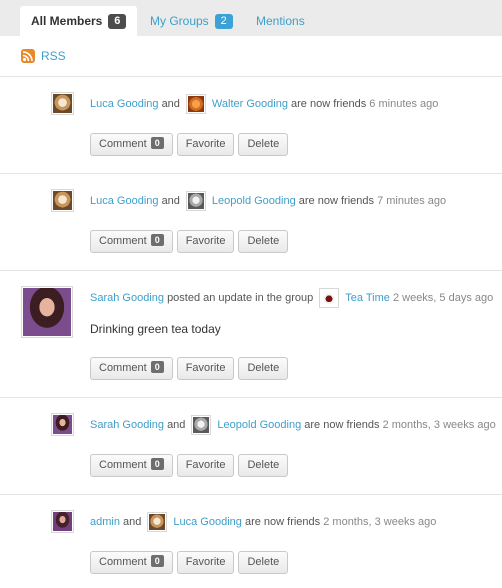  I want to click on tab-mentions: Mentions, so click(280, 21).